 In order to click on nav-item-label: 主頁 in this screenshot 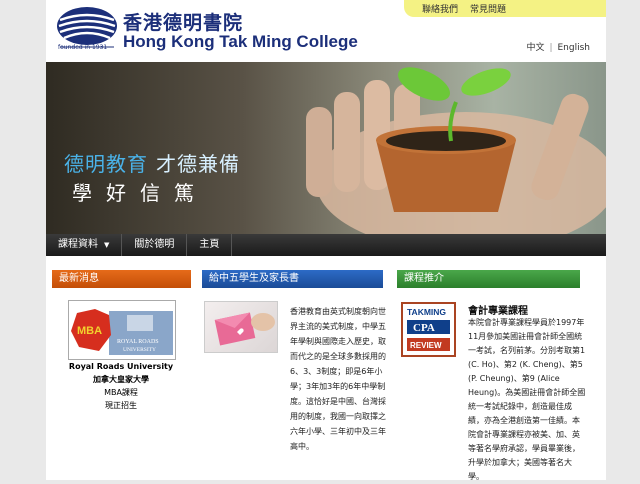, I will do `click(209, 244)`.